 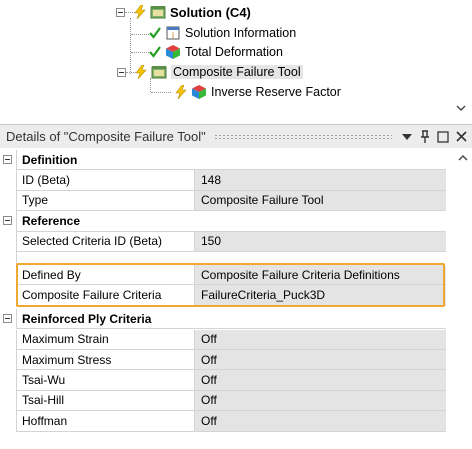 I want to click on property-row: Type Composite Failure Tool, so click(x=223, y=201).